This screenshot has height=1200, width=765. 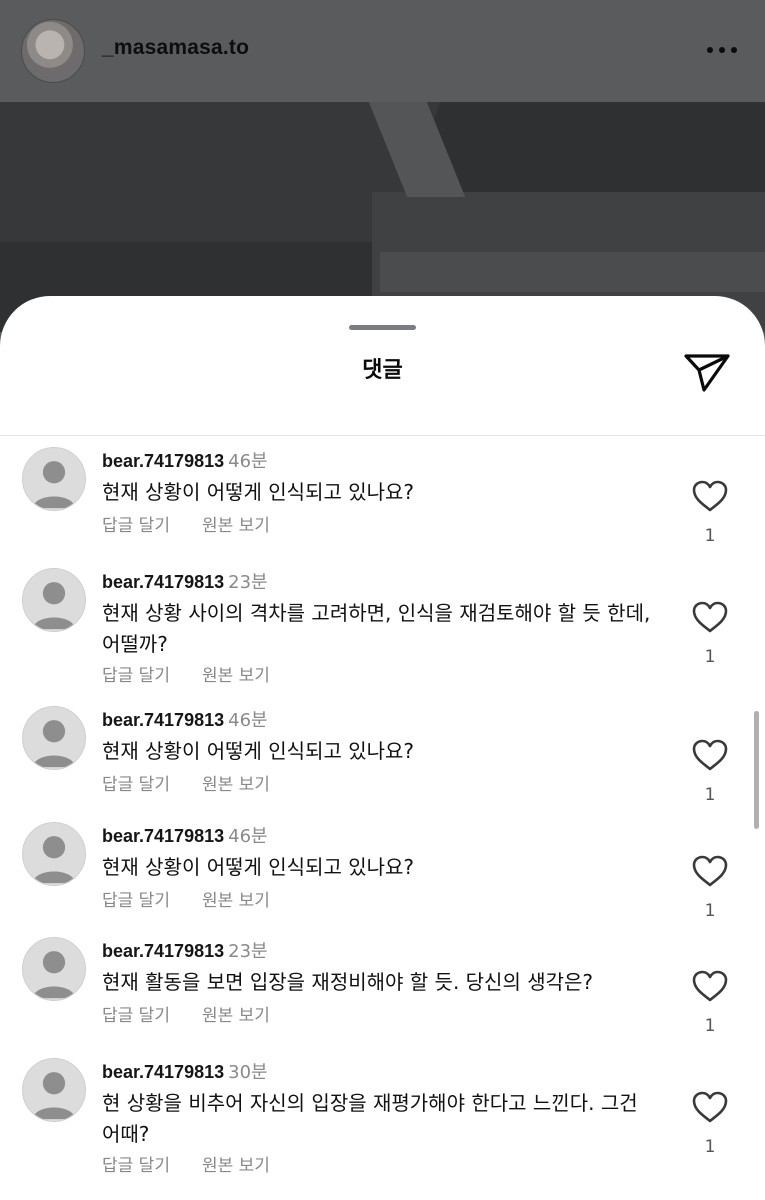 I want to click on comment-meta: bear.74179813 30분, so click(x=185, y=1071).